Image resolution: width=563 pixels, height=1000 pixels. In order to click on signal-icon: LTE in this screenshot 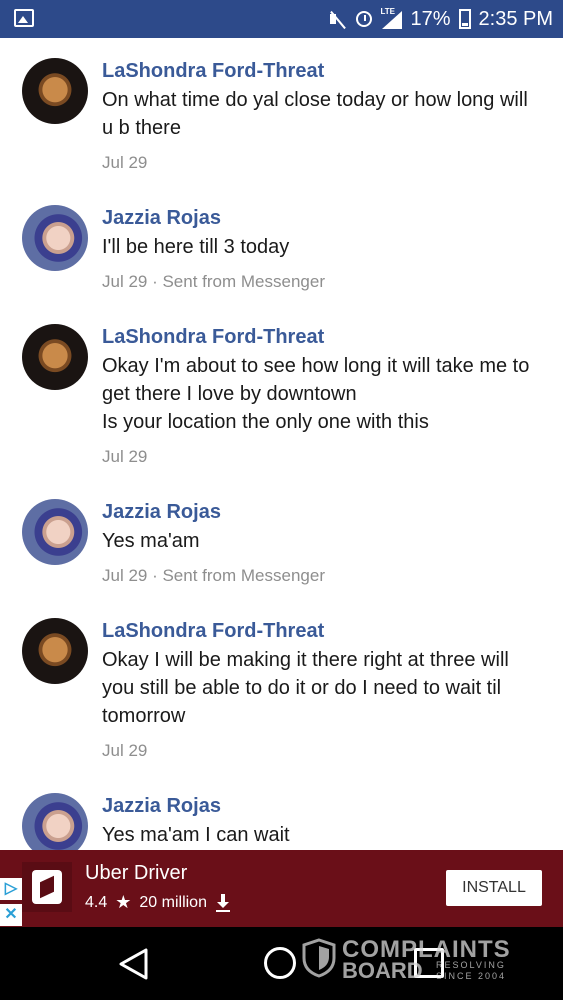, I will do `click(391, 18)`.